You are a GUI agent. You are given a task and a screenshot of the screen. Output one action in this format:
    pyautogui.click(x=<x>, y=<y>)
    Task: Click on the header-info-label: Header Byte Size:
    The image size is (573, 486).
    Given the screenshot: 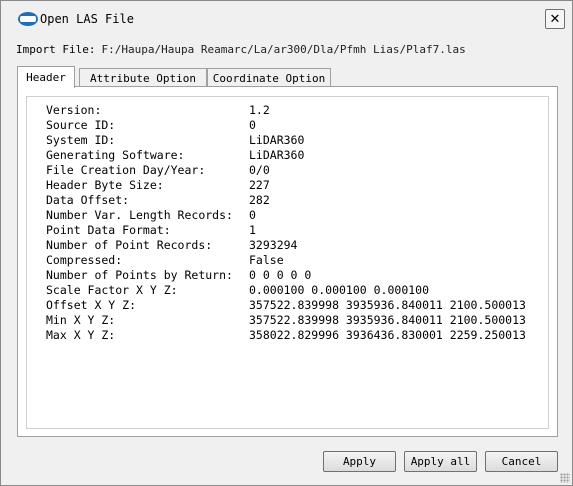 What is the action you would take?
    pyautogui.click(x=105, y=185)
    